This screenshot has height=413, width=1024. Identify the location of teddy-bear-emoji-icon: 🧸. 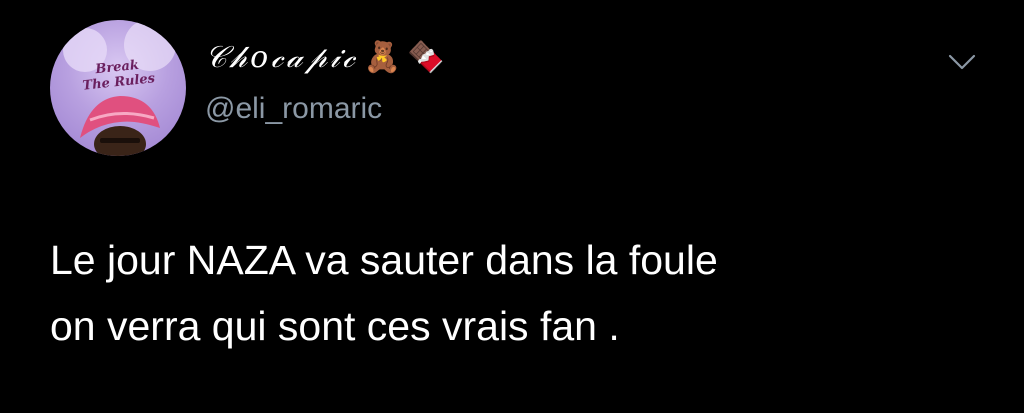
(382, 57).